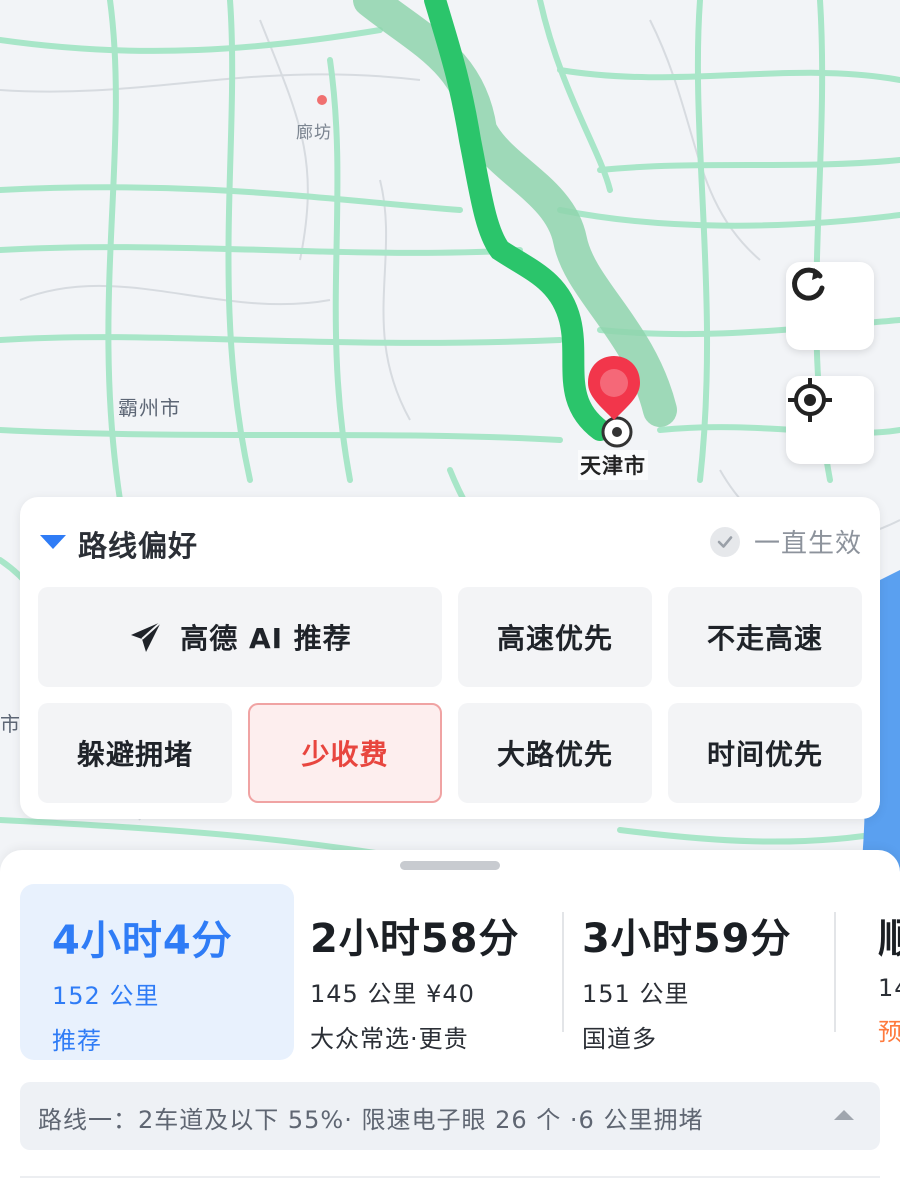 Image resolution: width=900 pixels, height=1200 pixels. What do you see at coordinates (807, 544) in the screenshot?
I see `always-effective-label: 一直生效` at bounding box center [807, 544].